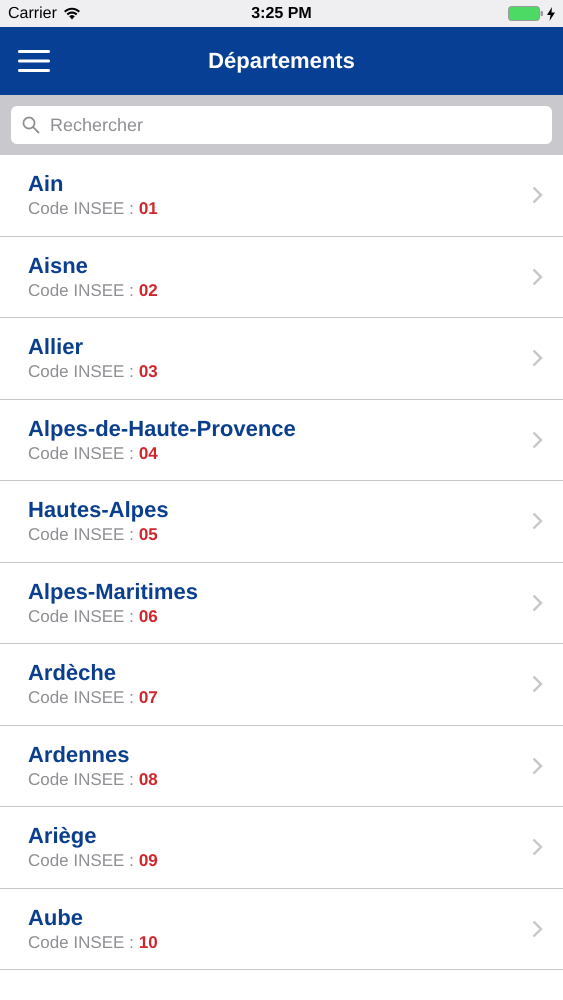  What do you see at coordinates (98, 510) in the screenshot?
I see `department-name: Hautes-Alpes` at bounding box center [98, 510].